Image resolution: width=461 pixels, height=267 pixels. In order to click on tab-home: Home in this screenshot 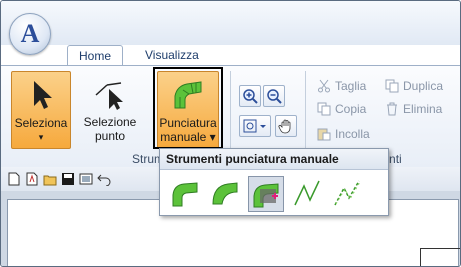, I will do `click(95, 55)`.